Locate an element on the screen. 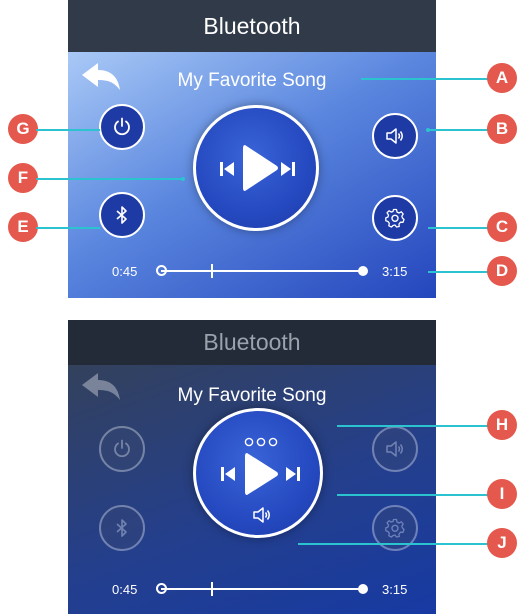  settings-button is located at coordinates (395, 218).